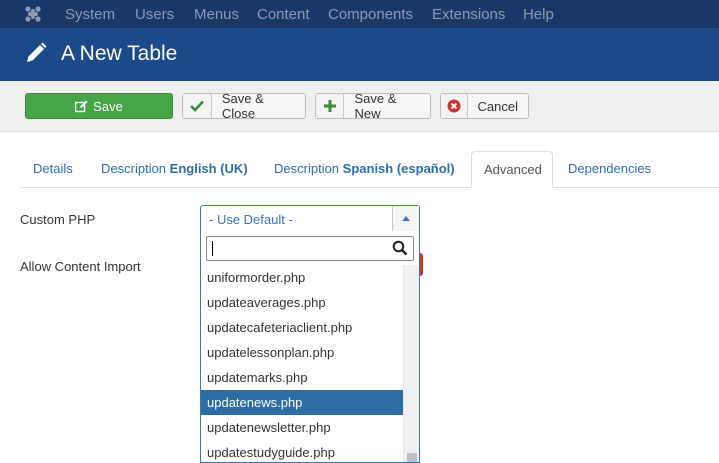 The width and height of the screenshot is (719, 463). I want to click on save-button: Save, so click(99, 106).